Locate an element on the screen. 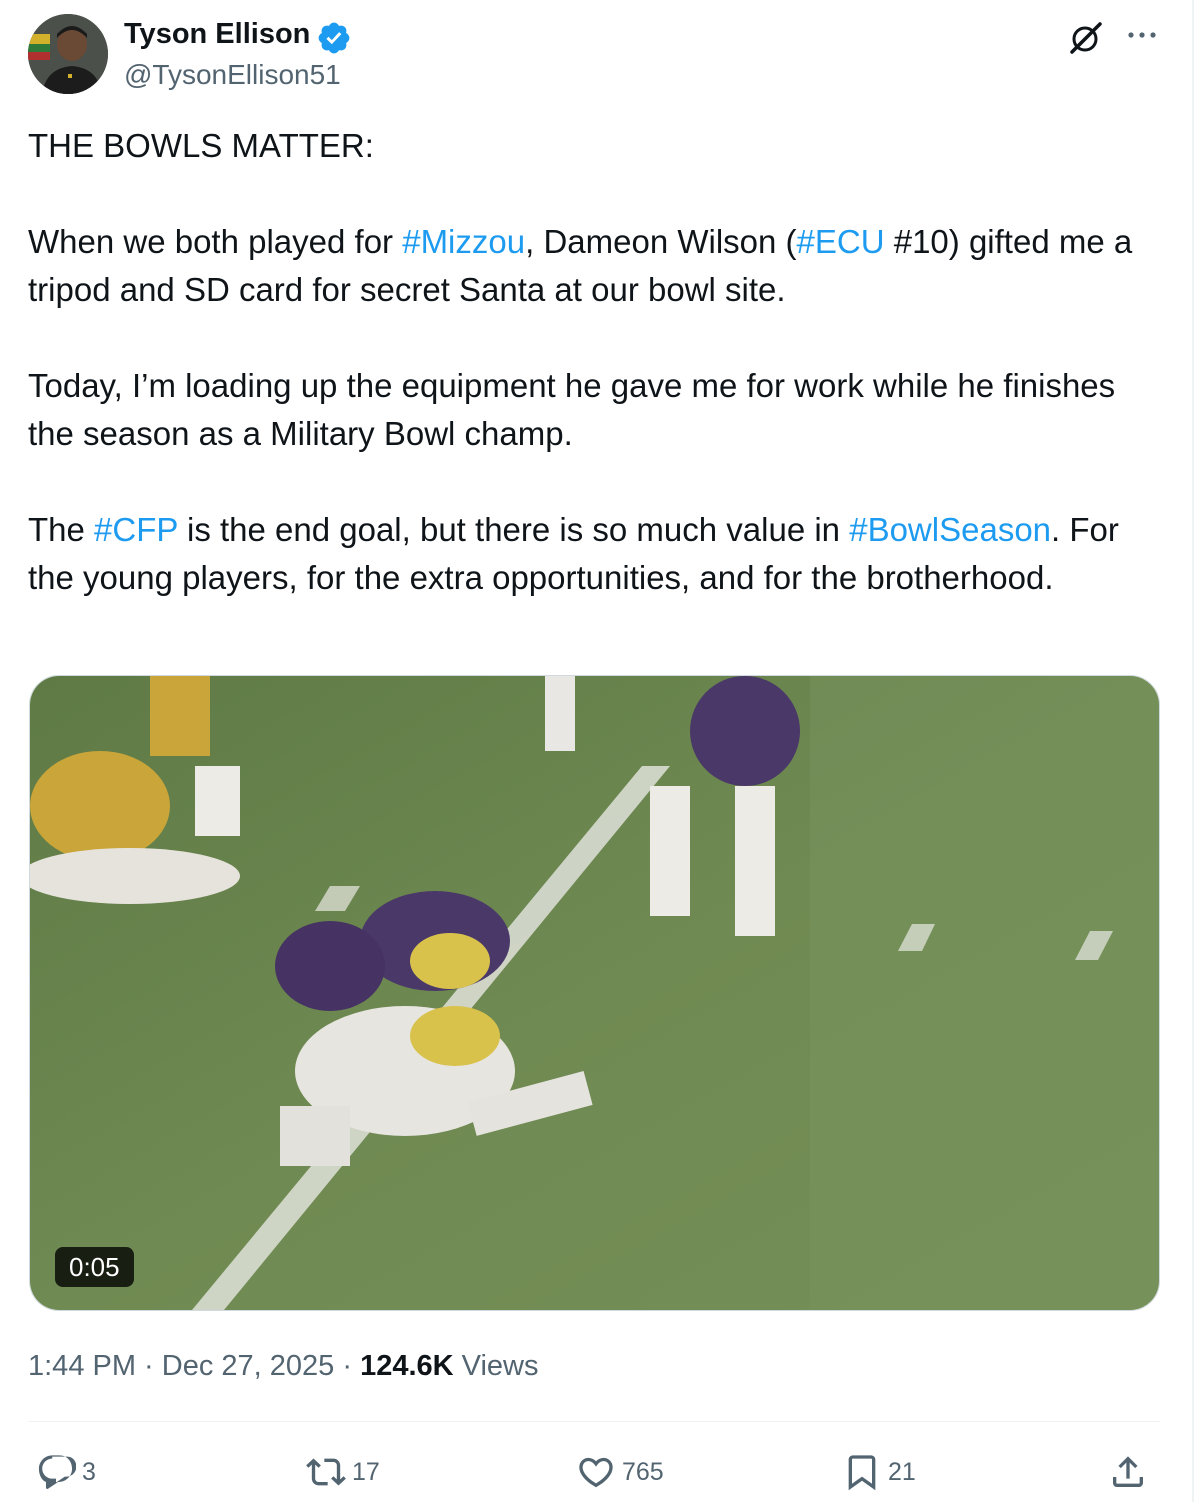 The image size is (1194, 1502). verified-badge-icon is located at coordinates (334, 38).